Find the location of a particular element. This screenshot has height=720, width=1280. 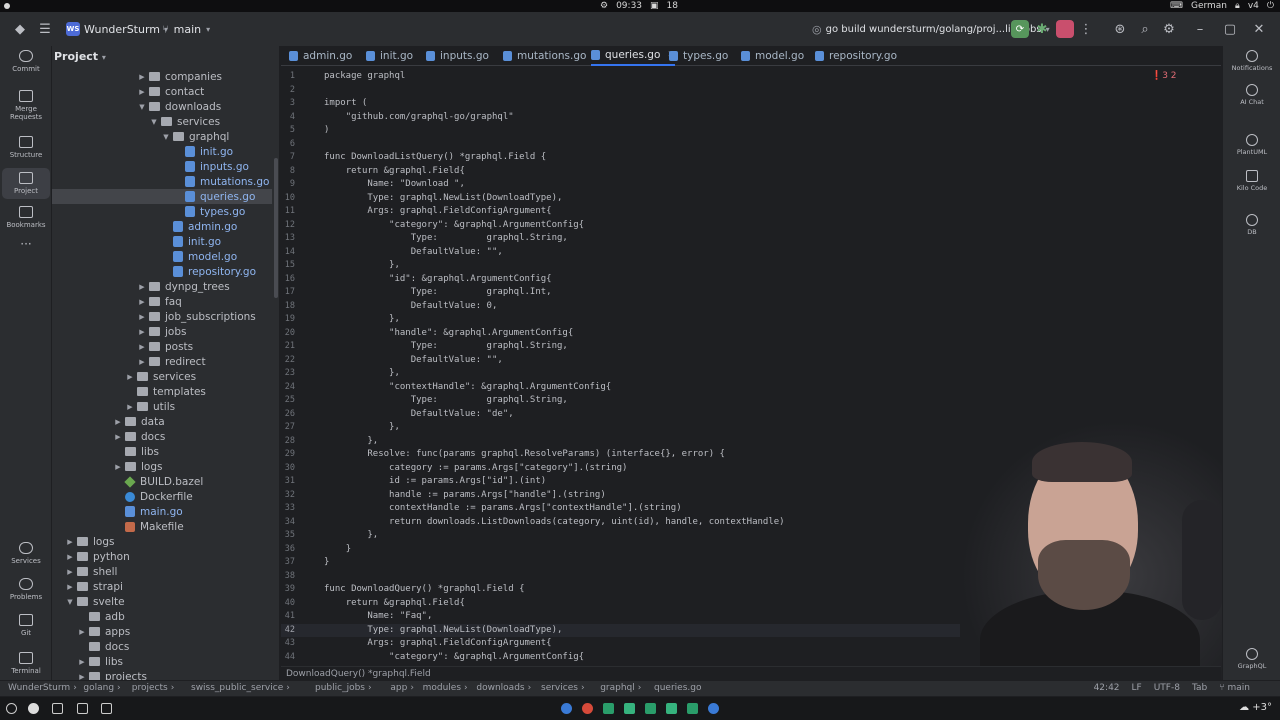

breadcrumb-segment: swiss_public_service › is located at coordinates (240, 688).